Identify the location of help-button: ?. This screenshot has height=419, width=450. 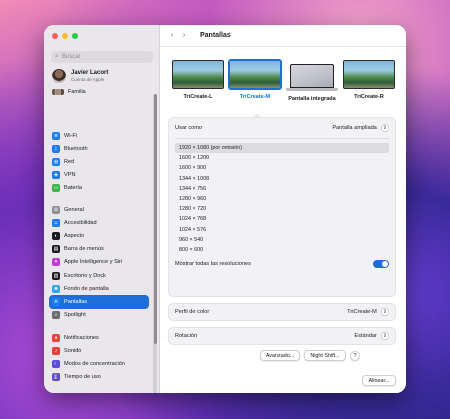
(355, 355).